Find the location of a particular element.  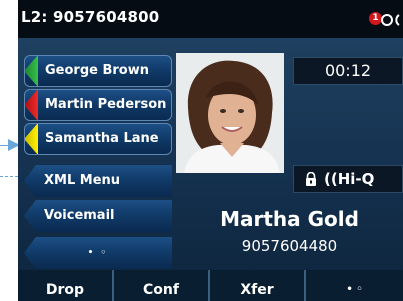

caller-number: 9057604480 is located at coordinates (289, 246).